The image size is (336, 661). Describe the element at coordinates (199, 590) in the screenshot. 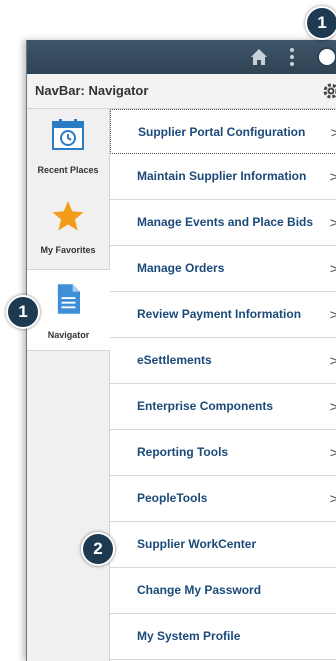

I see `menu-item-label: Change My Password` at that location.